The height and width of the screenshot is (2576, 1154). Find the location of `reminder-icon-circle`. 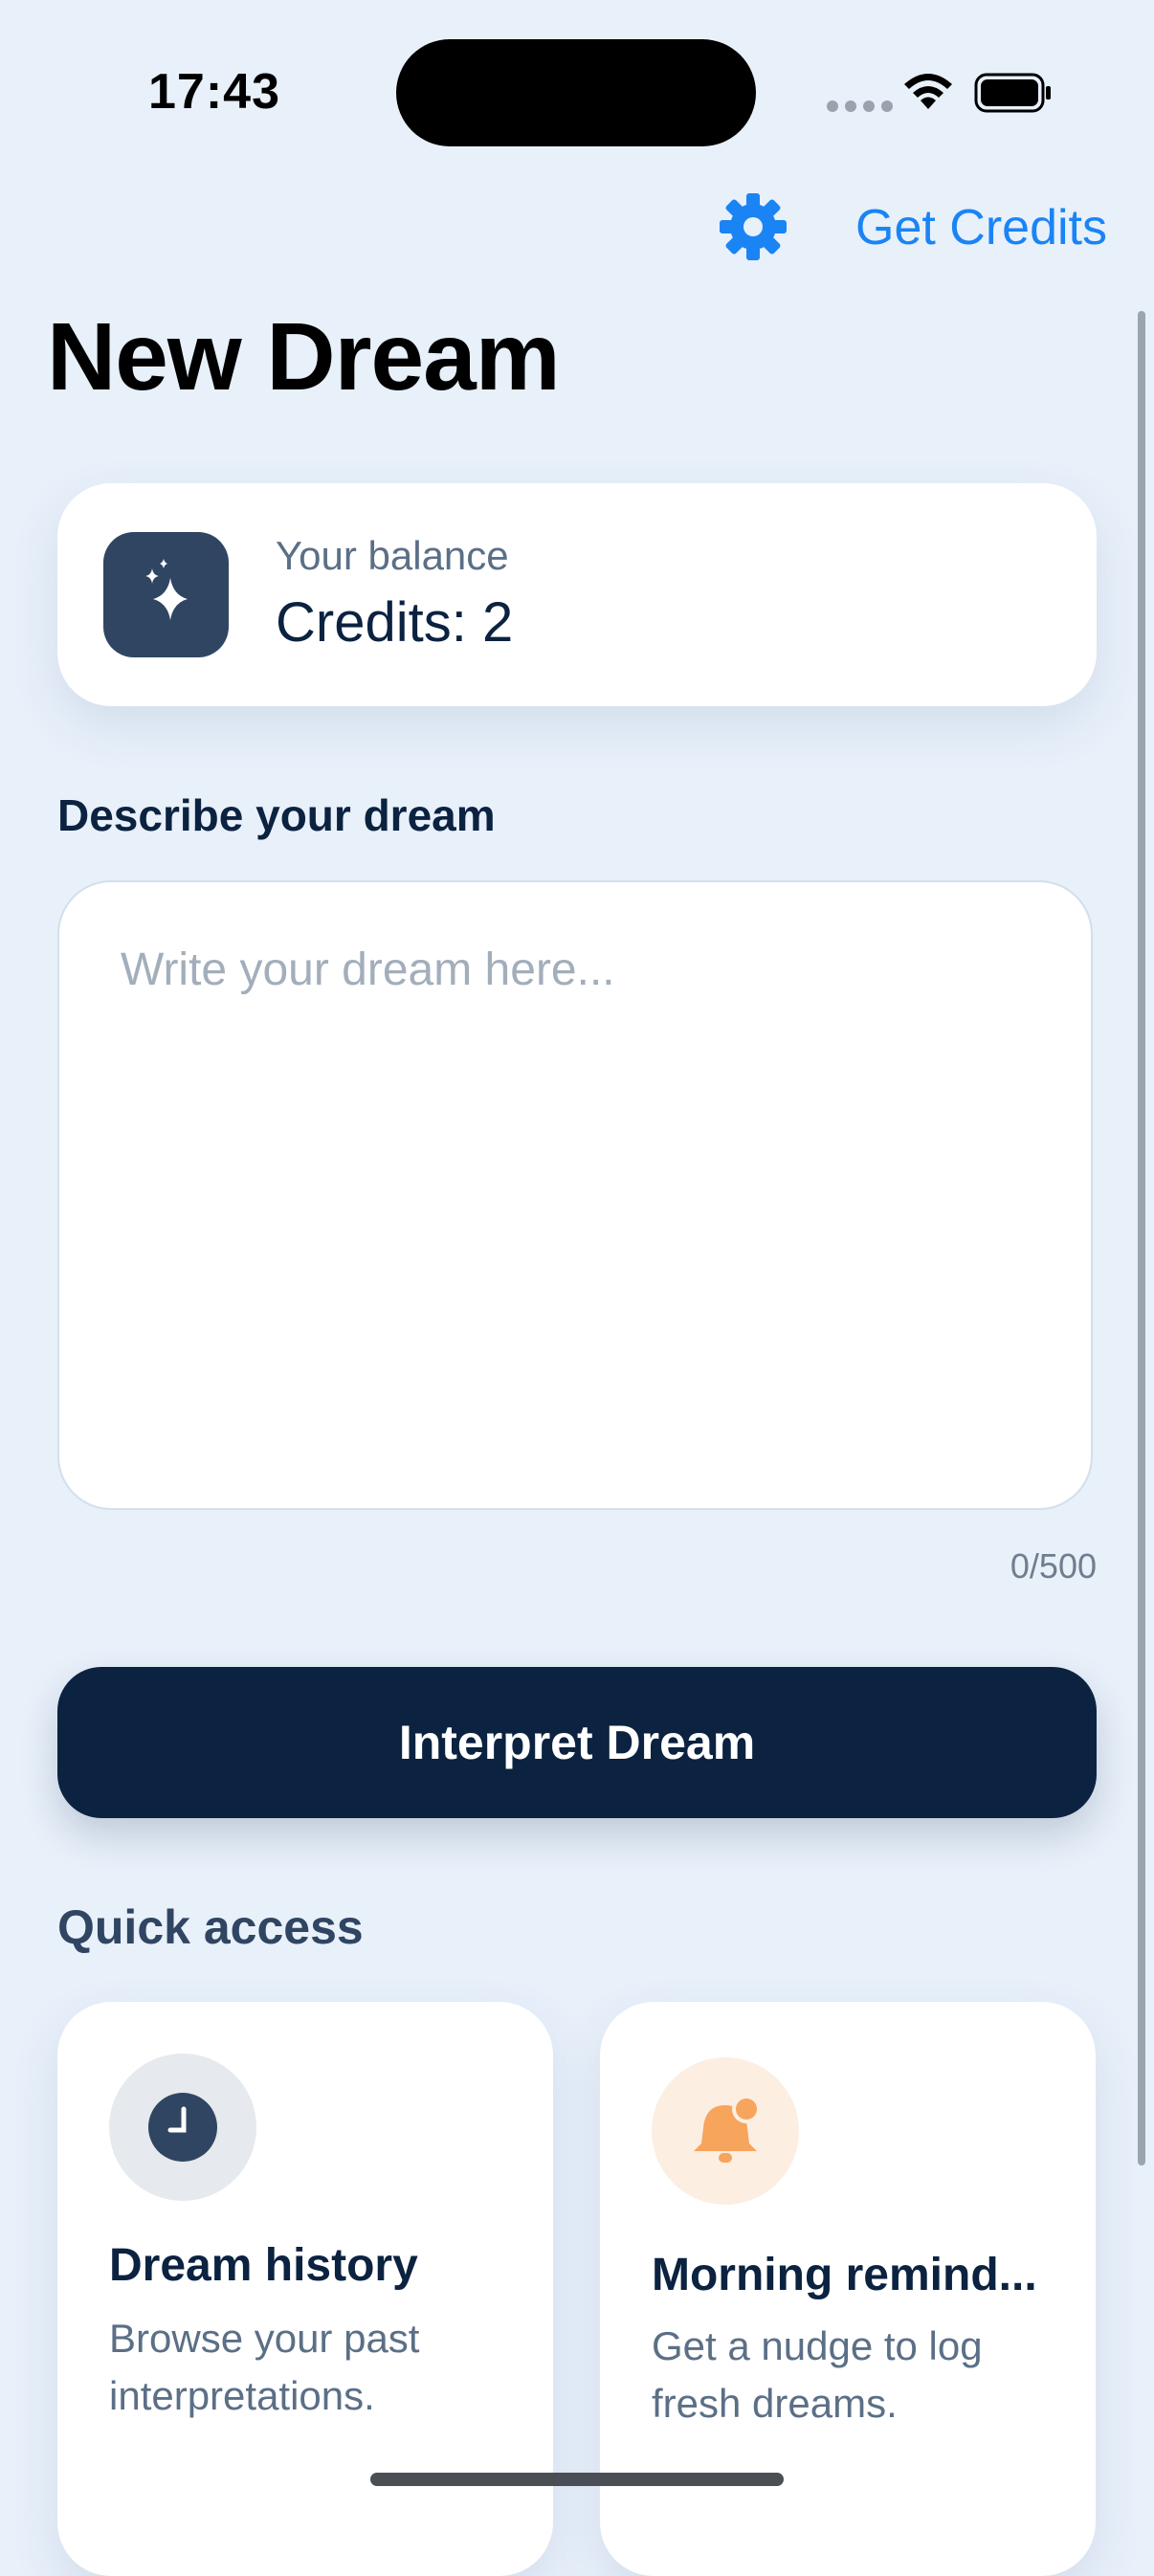

reminder-icon-circle is located at coordinates (725, 2131).